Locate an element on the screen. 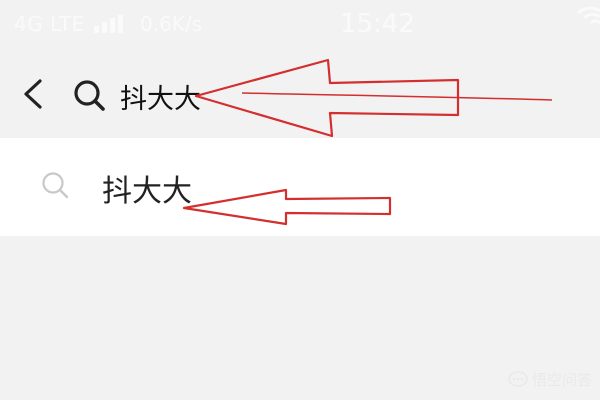 The image size is (600, 400). signal-strength-icon is located at coordinates (108, 24).